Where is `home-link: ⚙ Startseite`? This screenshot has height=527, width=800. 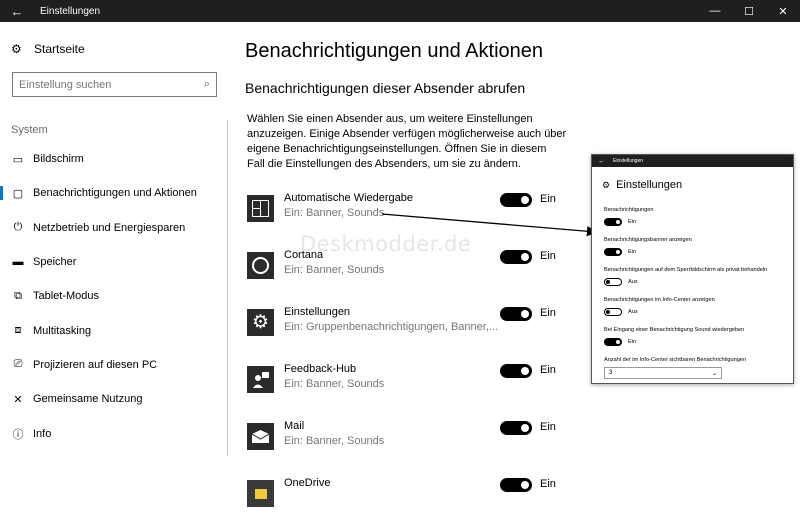
home-link: ⚙ Startseite is located at coordinates (48, 49).